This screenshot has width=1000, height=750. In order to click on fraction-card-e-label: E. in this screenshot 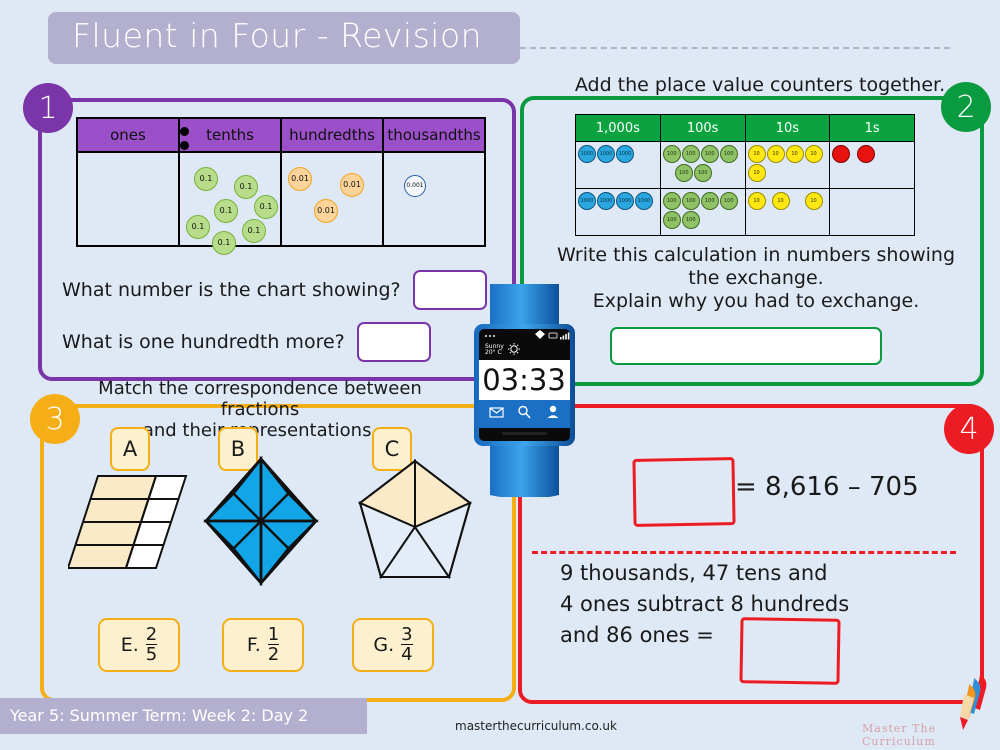, I will do `click(129, 645)`.